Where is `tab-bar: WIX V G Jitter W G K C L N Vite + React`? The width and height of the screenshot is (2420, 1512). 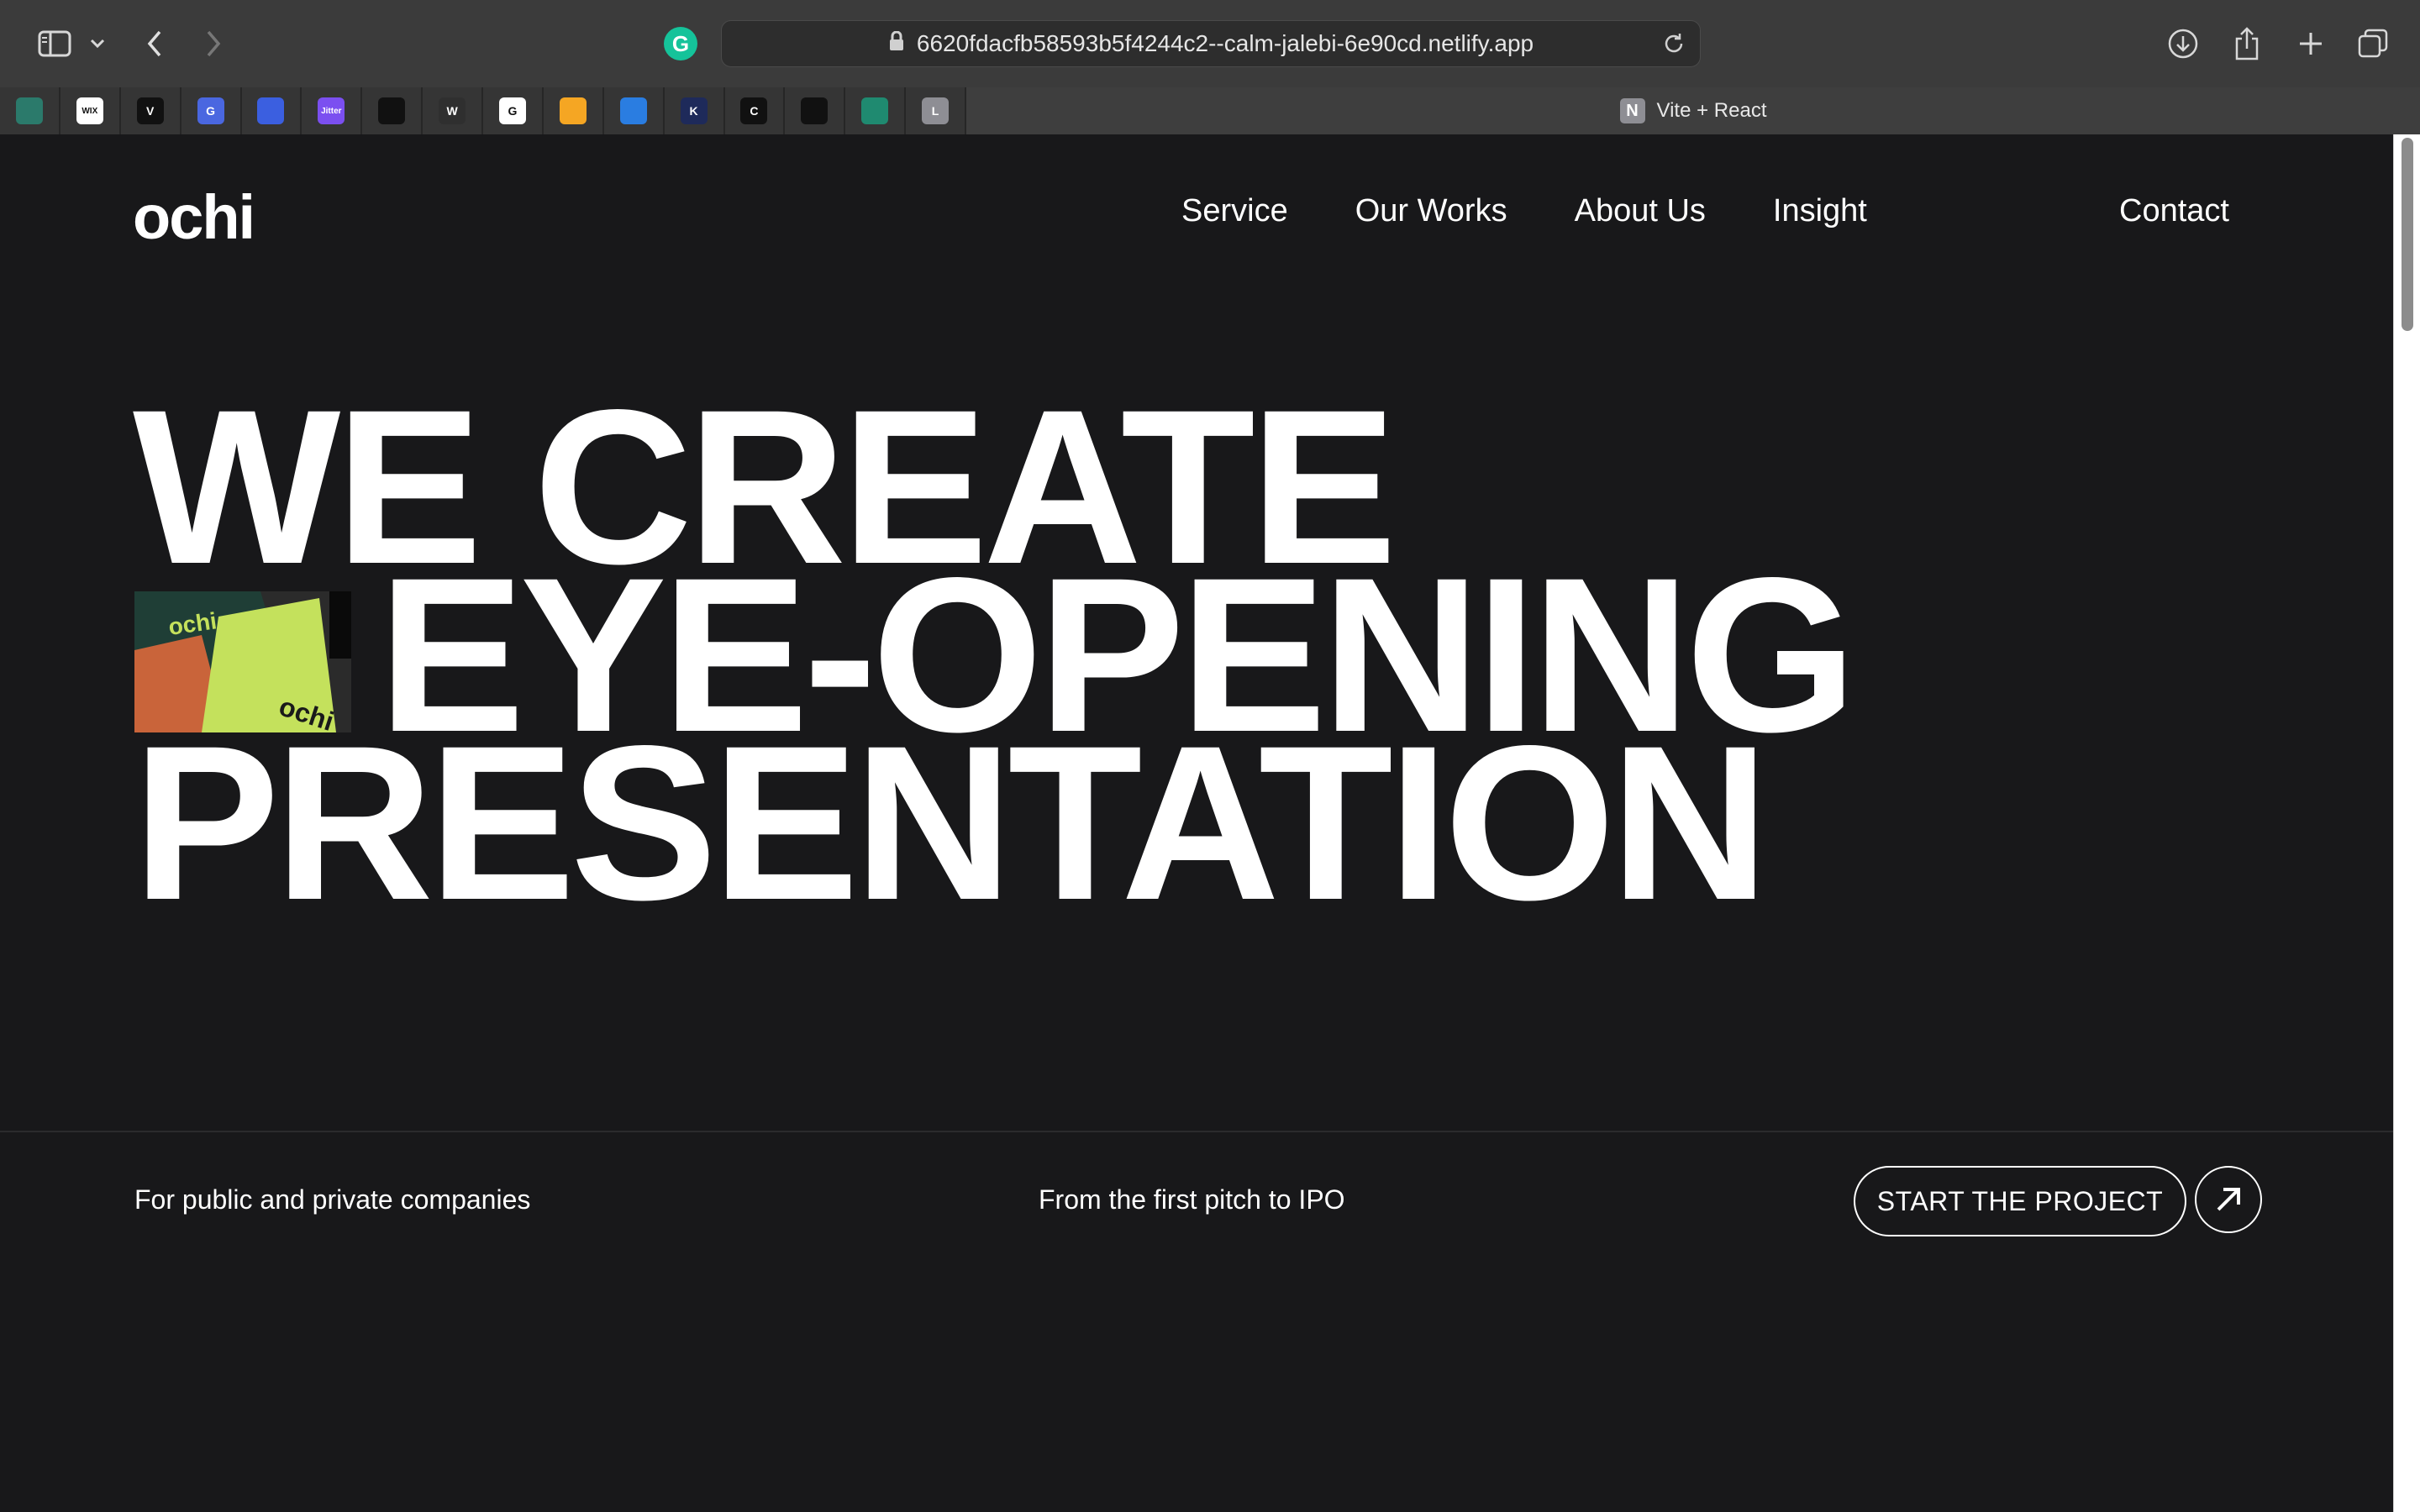
tab-bar: WIX V G Jitter W G K C L N Vite + React is located at coordinates (1210, 110).